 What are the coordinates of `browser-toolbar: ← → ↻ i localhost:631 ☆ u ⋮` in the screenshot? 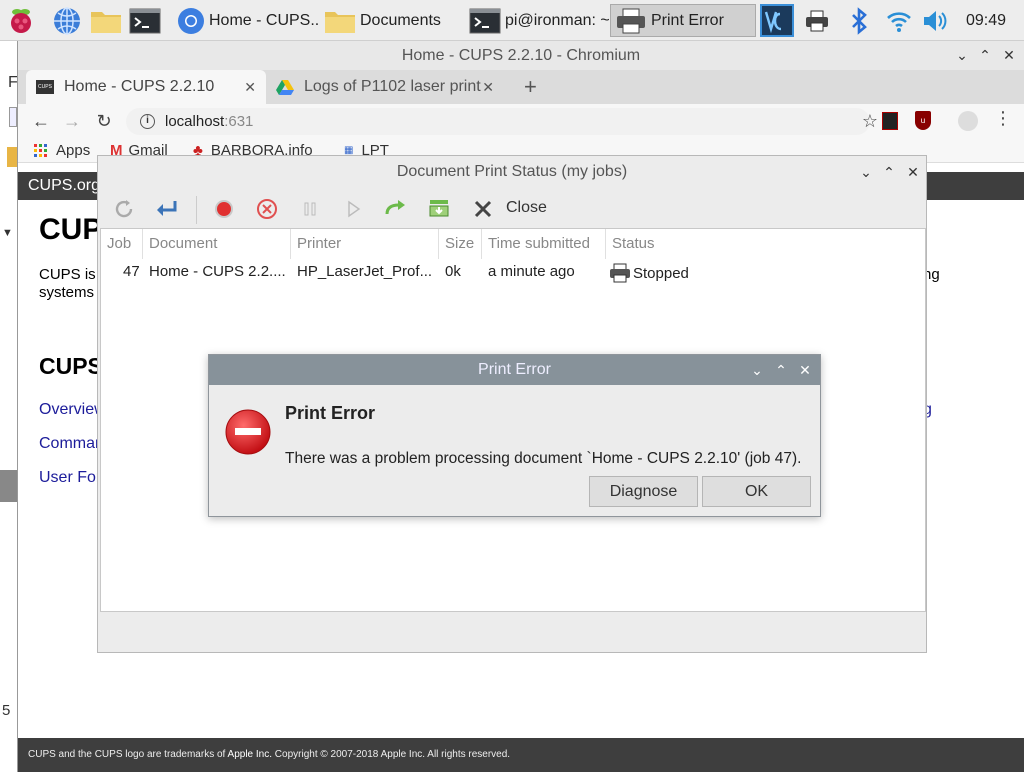 It's located at (521, 121).